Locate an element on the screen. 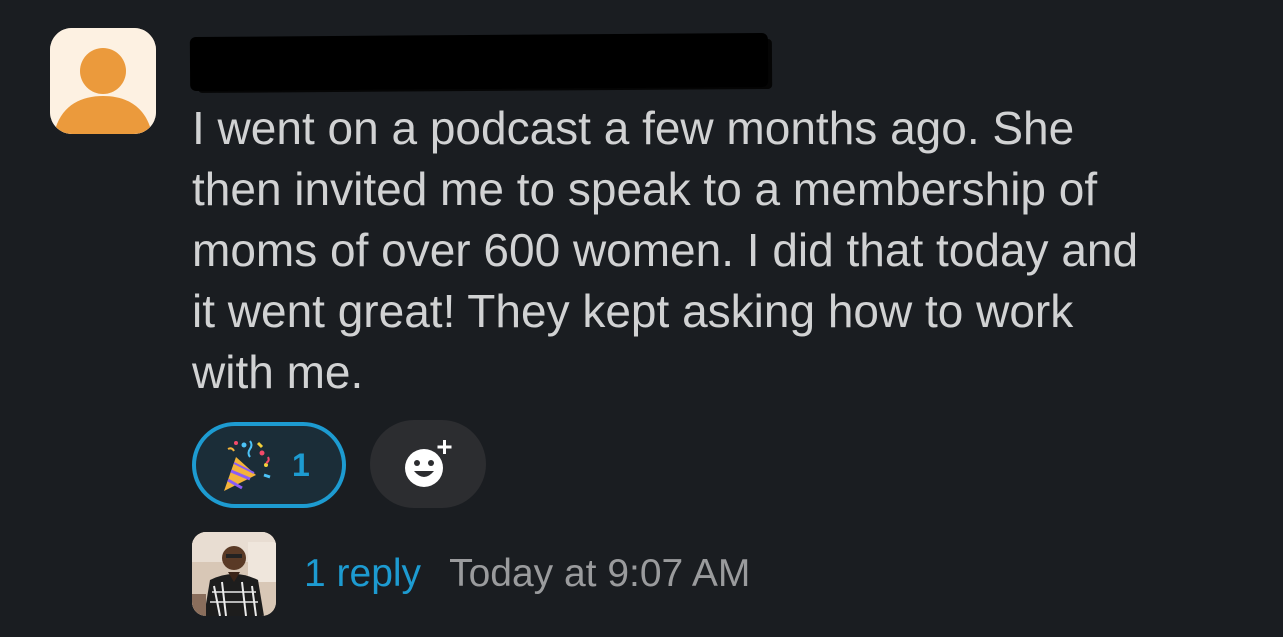 This screenshot has height=637, width=1283. replier-photo-avatar is located at coordinates (234, 574).